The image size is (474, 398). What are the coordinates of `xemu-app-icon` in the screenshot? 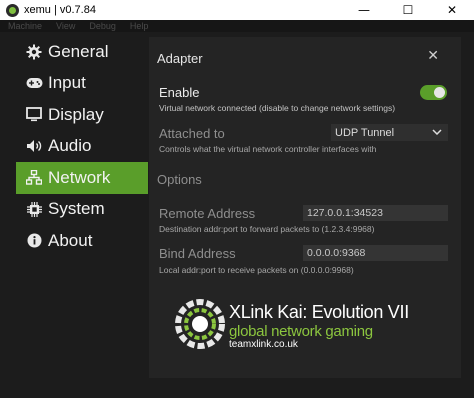 It's located at (12, 10).